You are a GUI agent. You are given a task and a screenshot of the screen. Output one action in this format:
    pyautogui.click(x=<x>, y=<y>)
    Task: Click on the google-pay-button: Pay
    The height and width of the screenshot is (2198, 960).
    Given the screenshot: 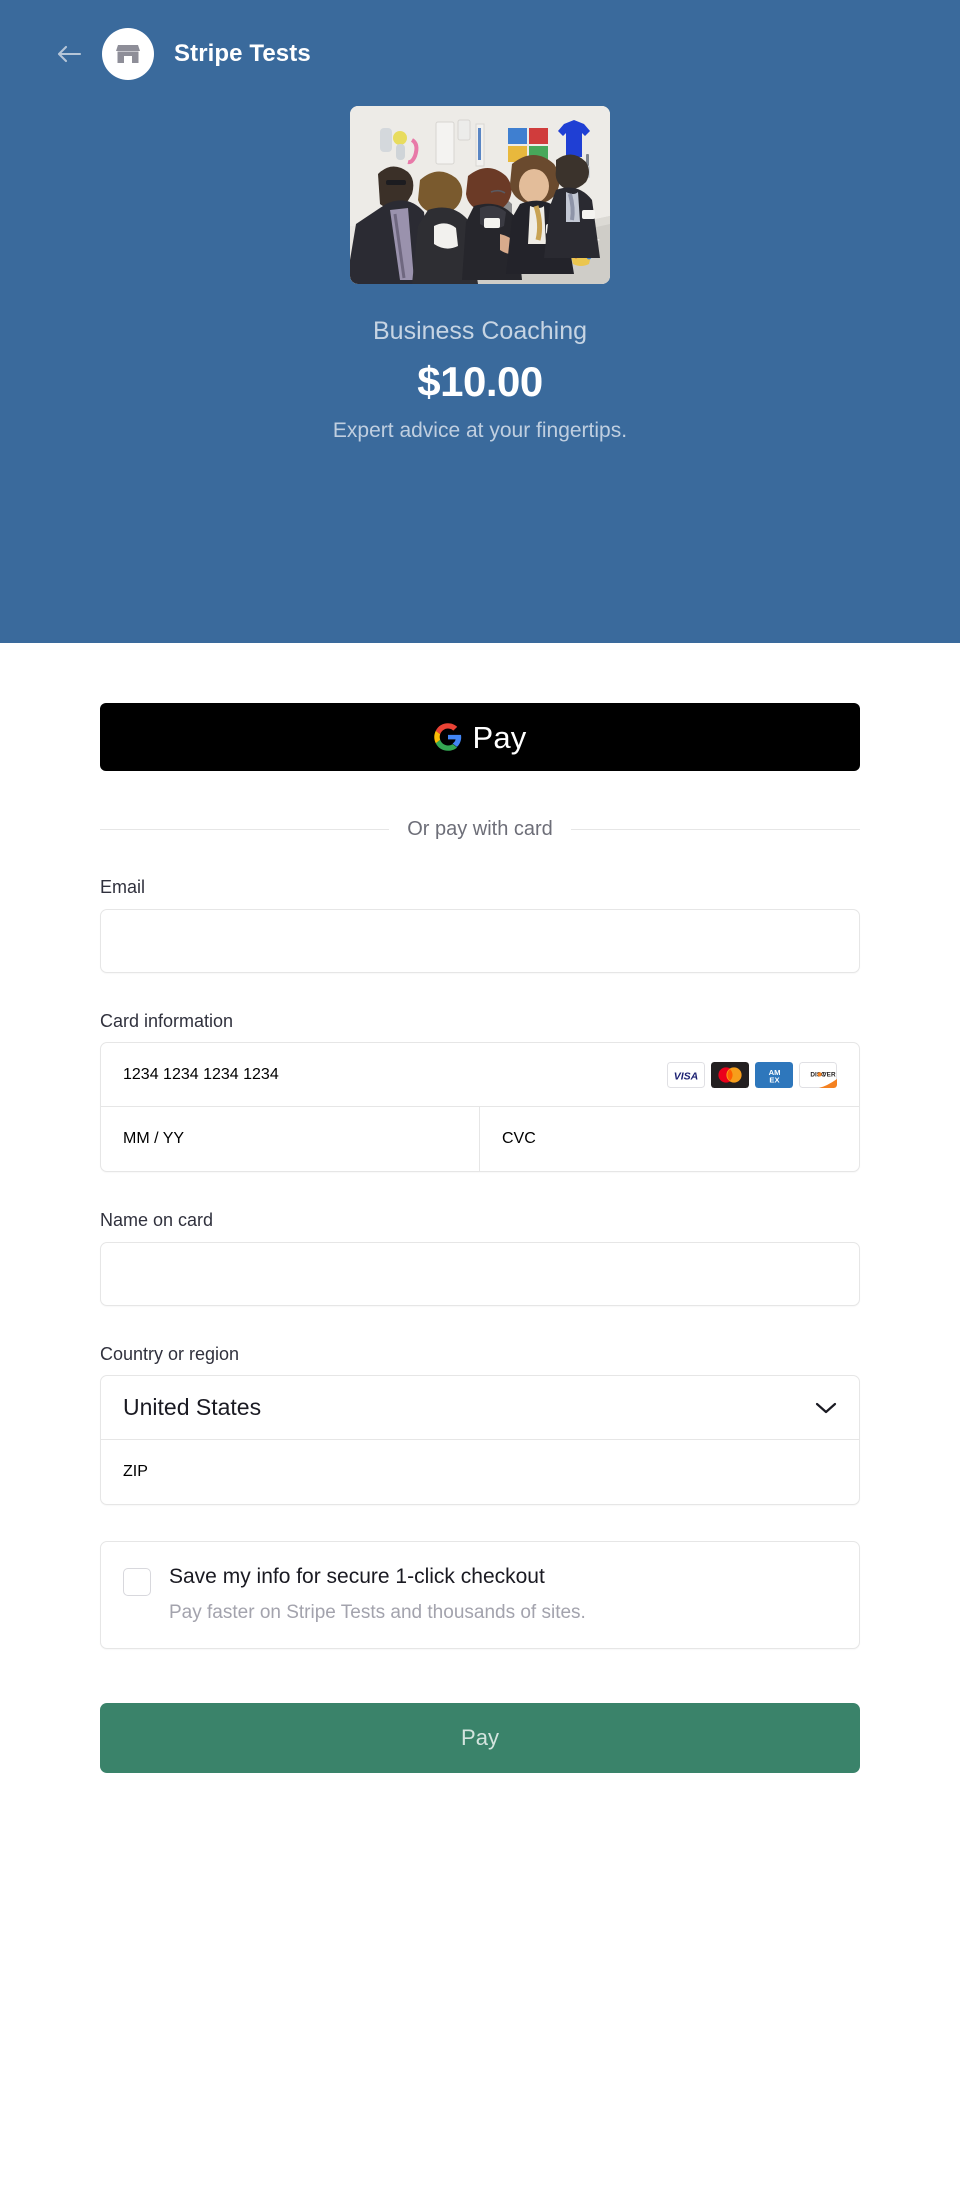 What is the action you would take?
    pyautogui.click(x=480, y=737)
    